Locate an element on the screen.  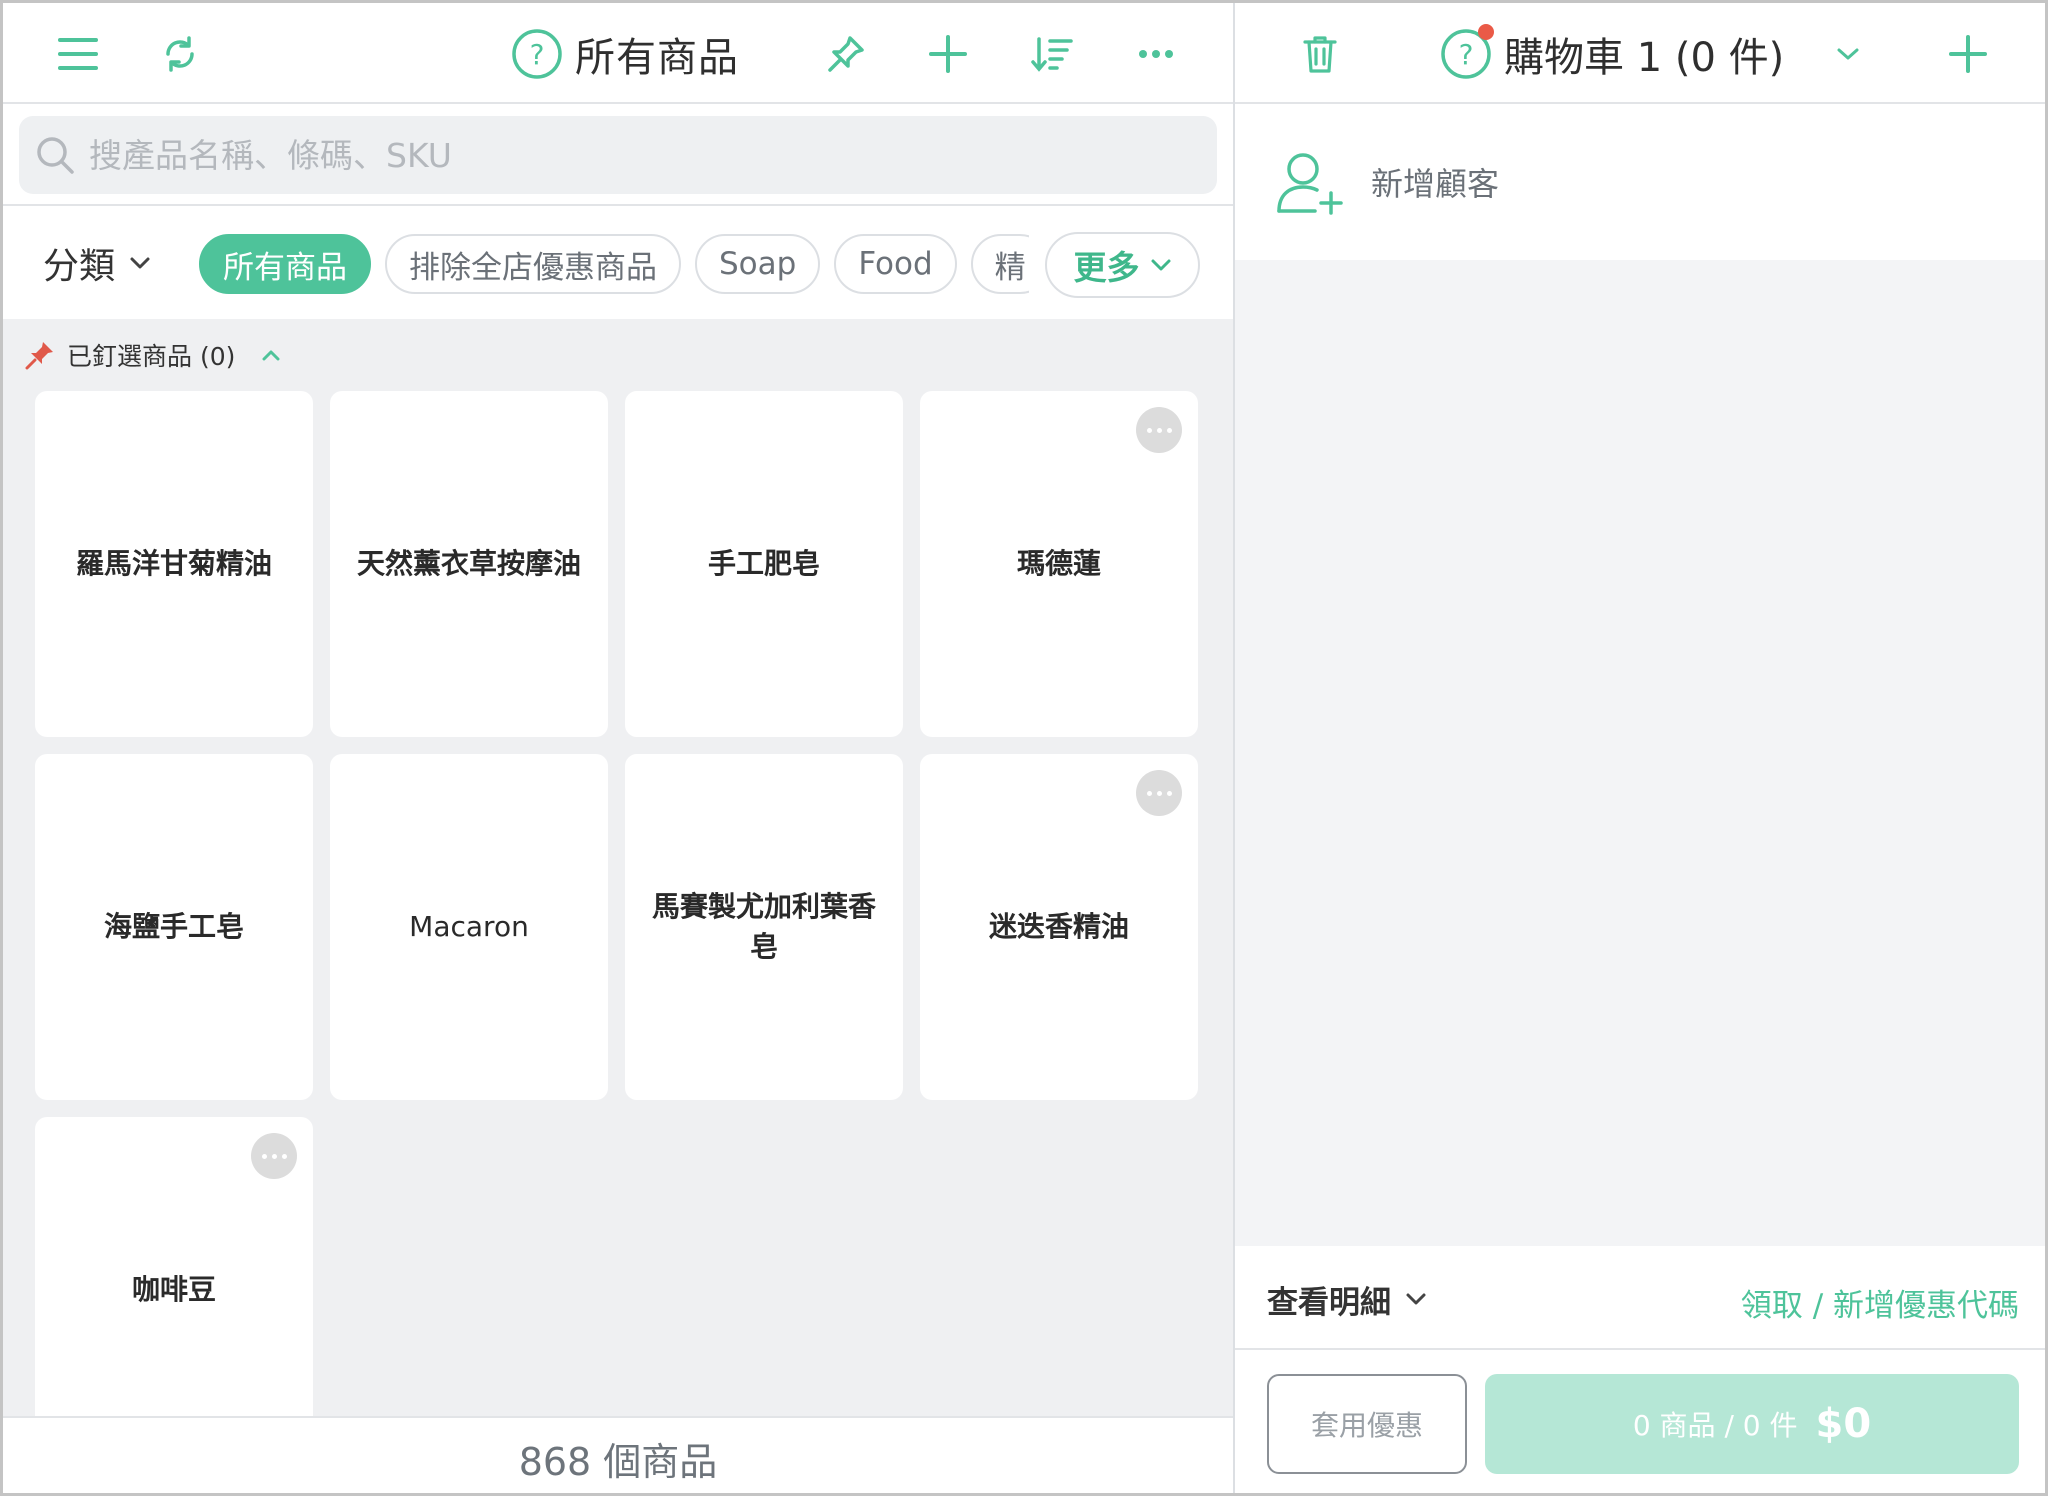
sort-icon is located at coordinates (1052, 54).